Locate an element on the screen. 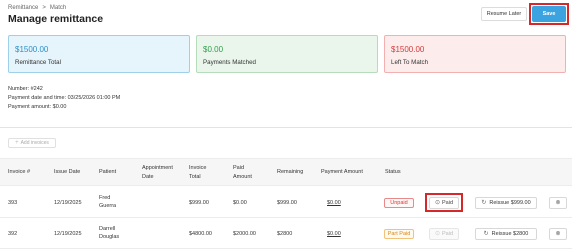 Image resolution: width=572 pixels, height=249 pixels. header-appointment-date: Appointment Date is located at coordinates (157, 173).